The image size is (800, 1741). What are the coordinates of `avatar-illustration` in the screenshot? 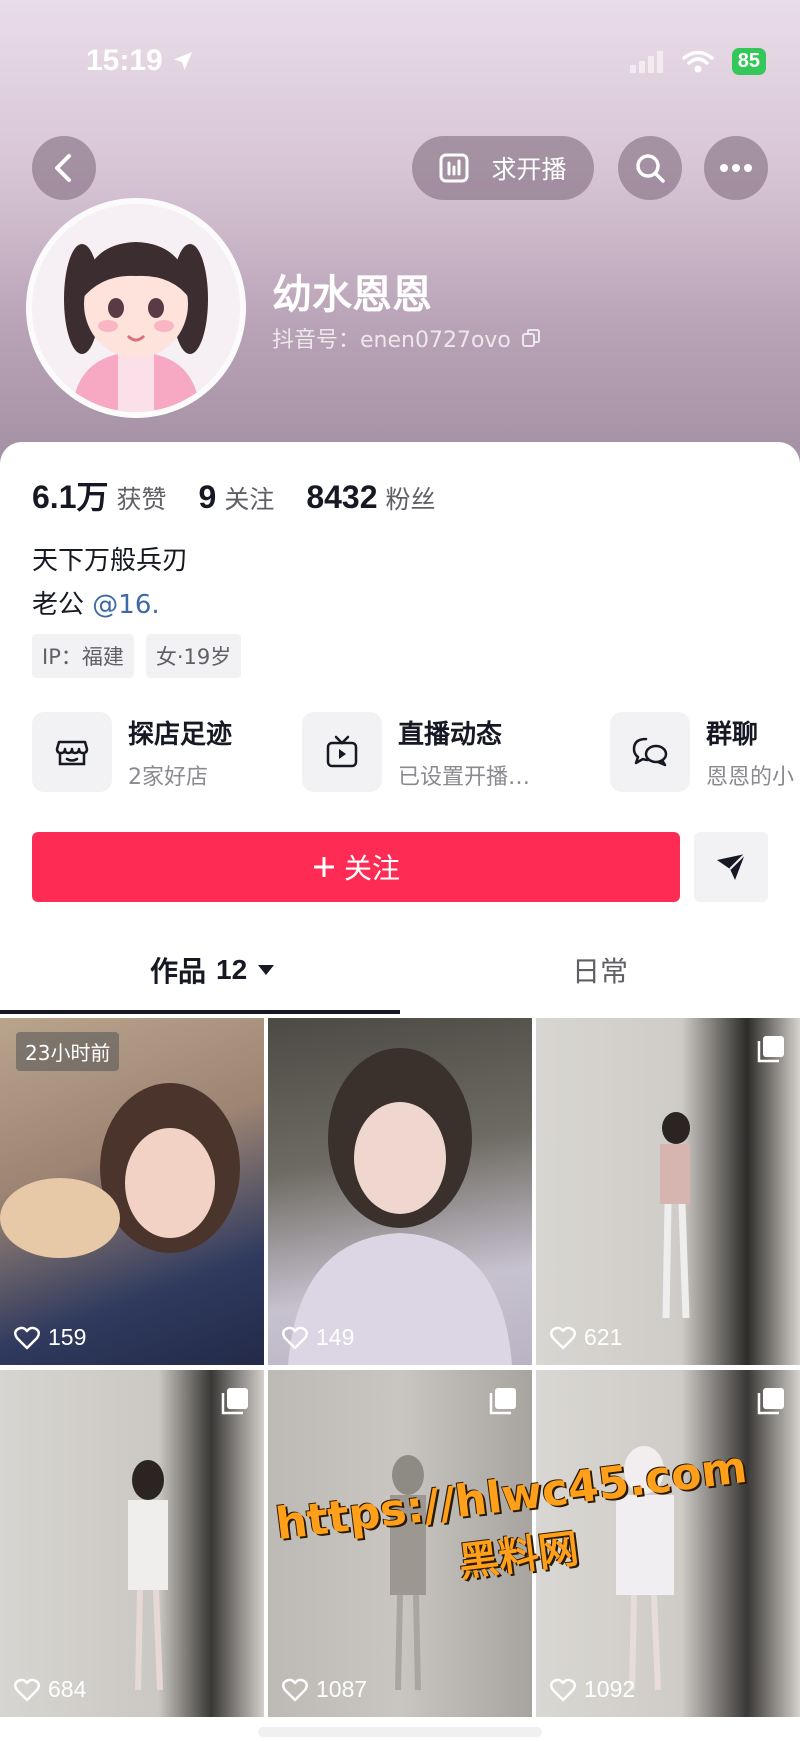 It's located at (136, 308).